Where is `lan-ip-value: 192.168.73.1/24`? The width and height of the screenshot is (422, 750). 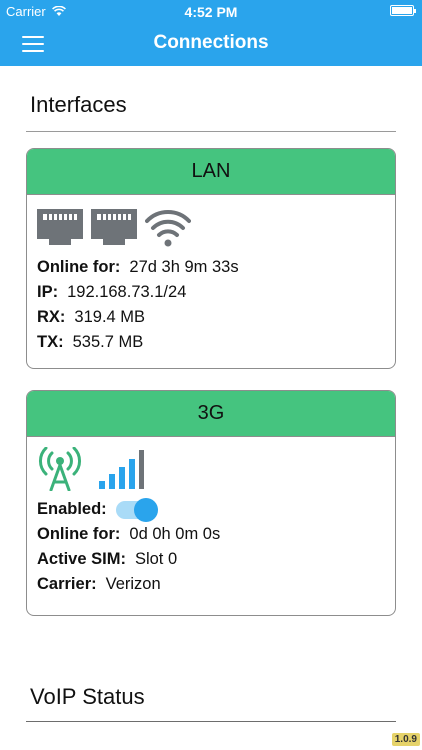
lan-ip-value: 192.168.73.1/24 is located at coordinates (127, 292).